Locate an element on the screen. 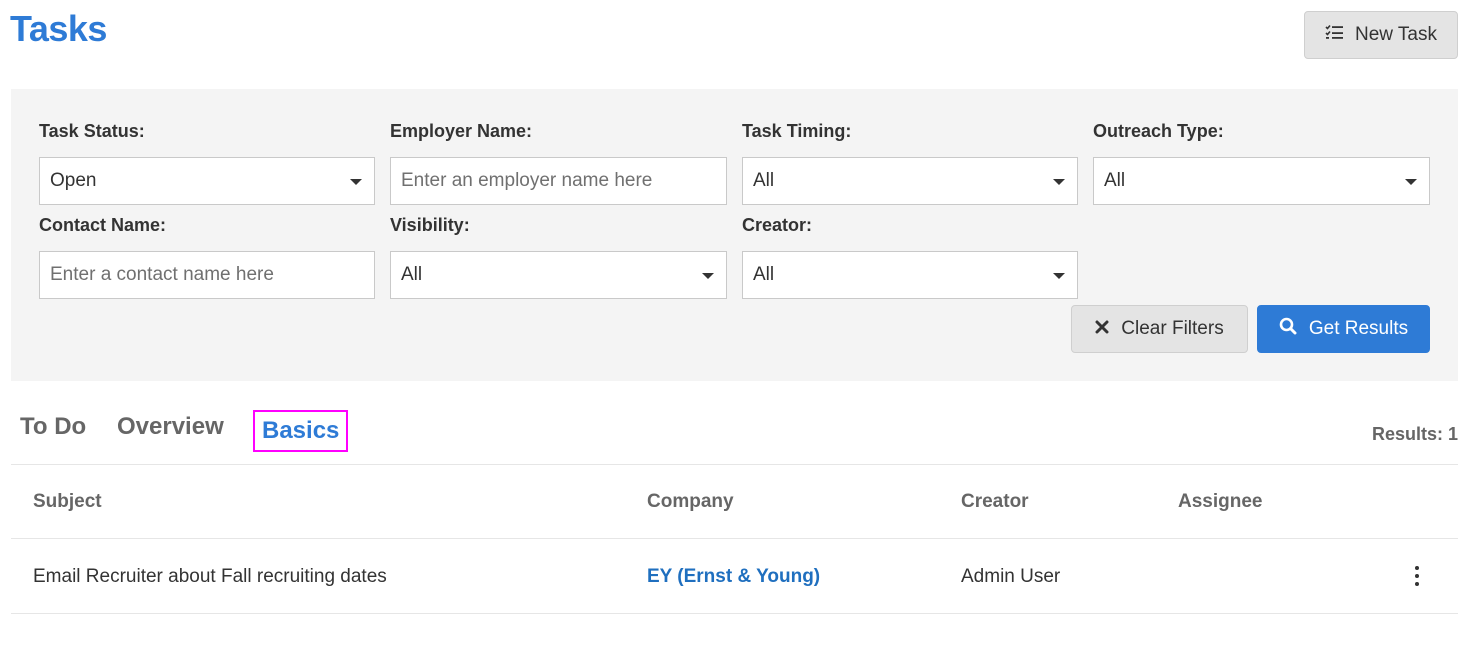 This screenshot has height=671, width=1484. outreach-type-select: All is located at coordinates (1261, 181).